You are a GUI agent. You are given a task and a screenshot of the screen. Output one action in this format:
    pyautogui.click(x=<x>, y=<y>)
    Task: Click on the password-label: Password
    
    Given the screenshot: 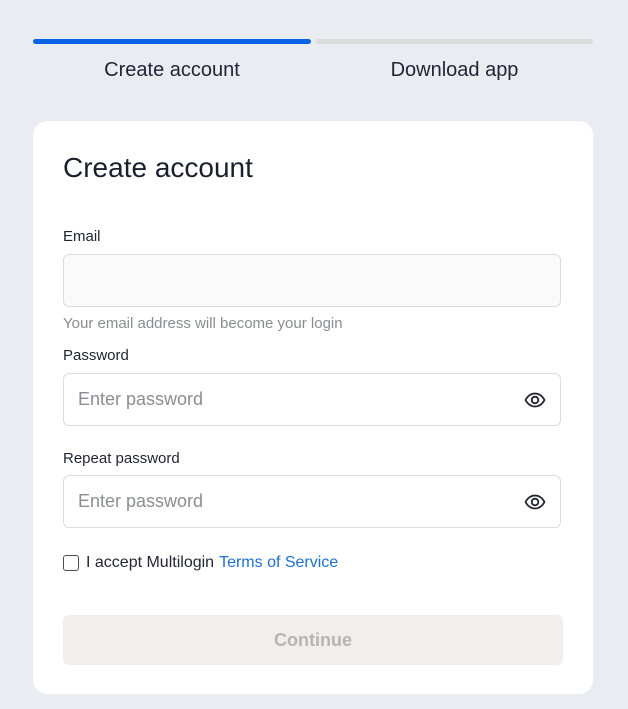 What is the action you would take?
    pyautogui.click(x=96, y=355)
    